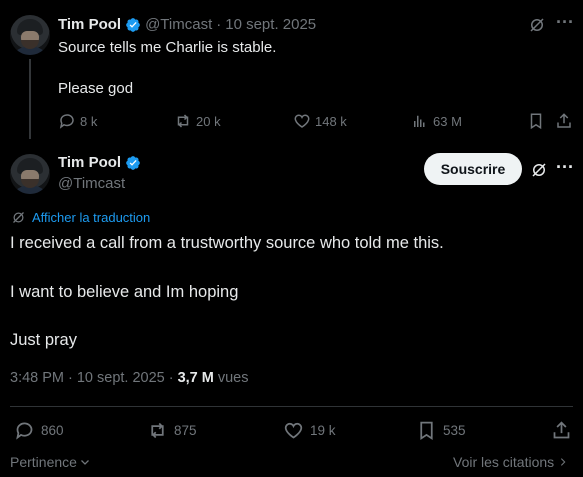  What do you see at coordinates (52, 430) in the screenshot?
I see `reply-count: 860` at bounding box center [52, 430].